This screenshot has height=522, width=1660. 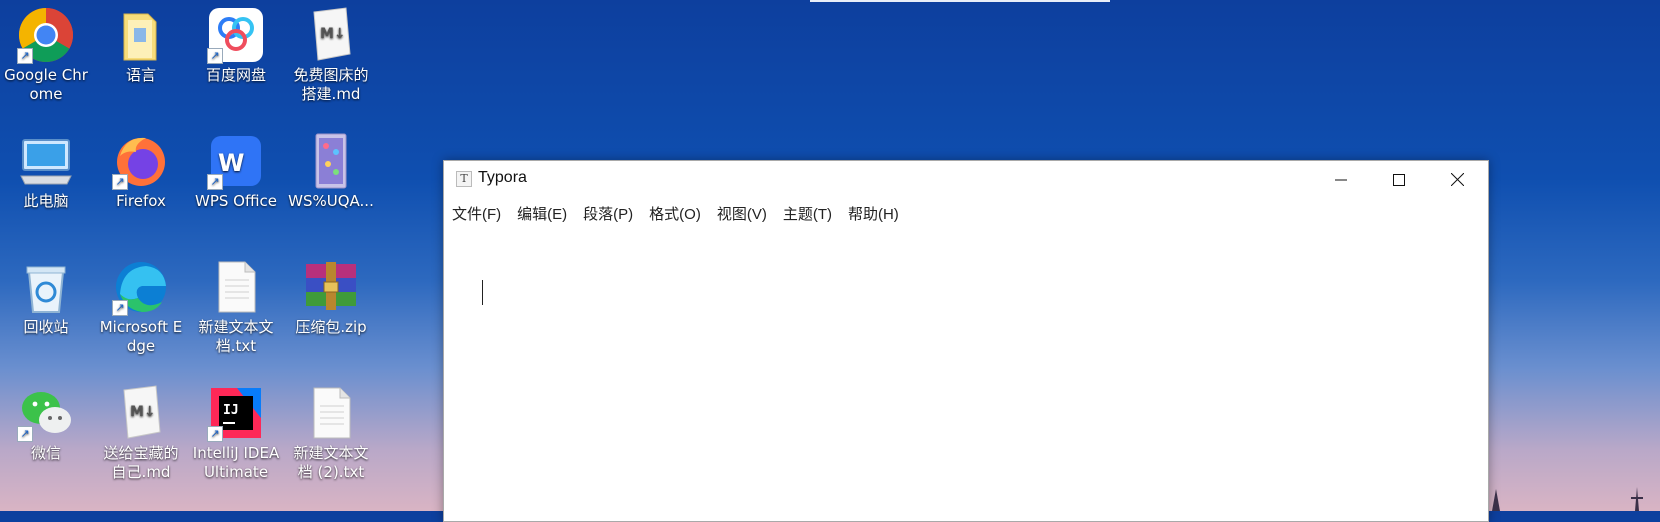 What do you see at coordinates (811, 213) in the screenshot?
I see `menu-theme: 主题(T)` at bounding box center [811, 213].